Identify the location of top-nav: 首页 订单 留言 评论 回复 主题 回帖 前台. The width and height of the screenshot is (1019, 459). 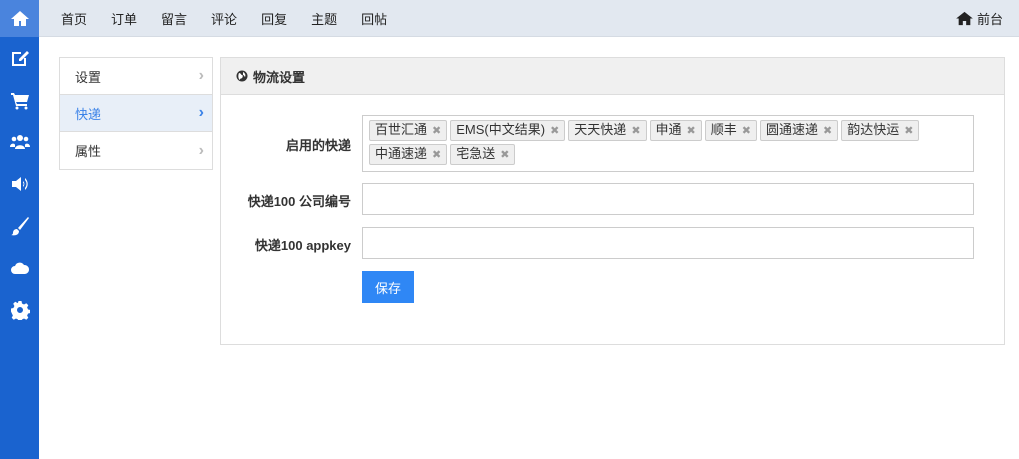
(529, 18).